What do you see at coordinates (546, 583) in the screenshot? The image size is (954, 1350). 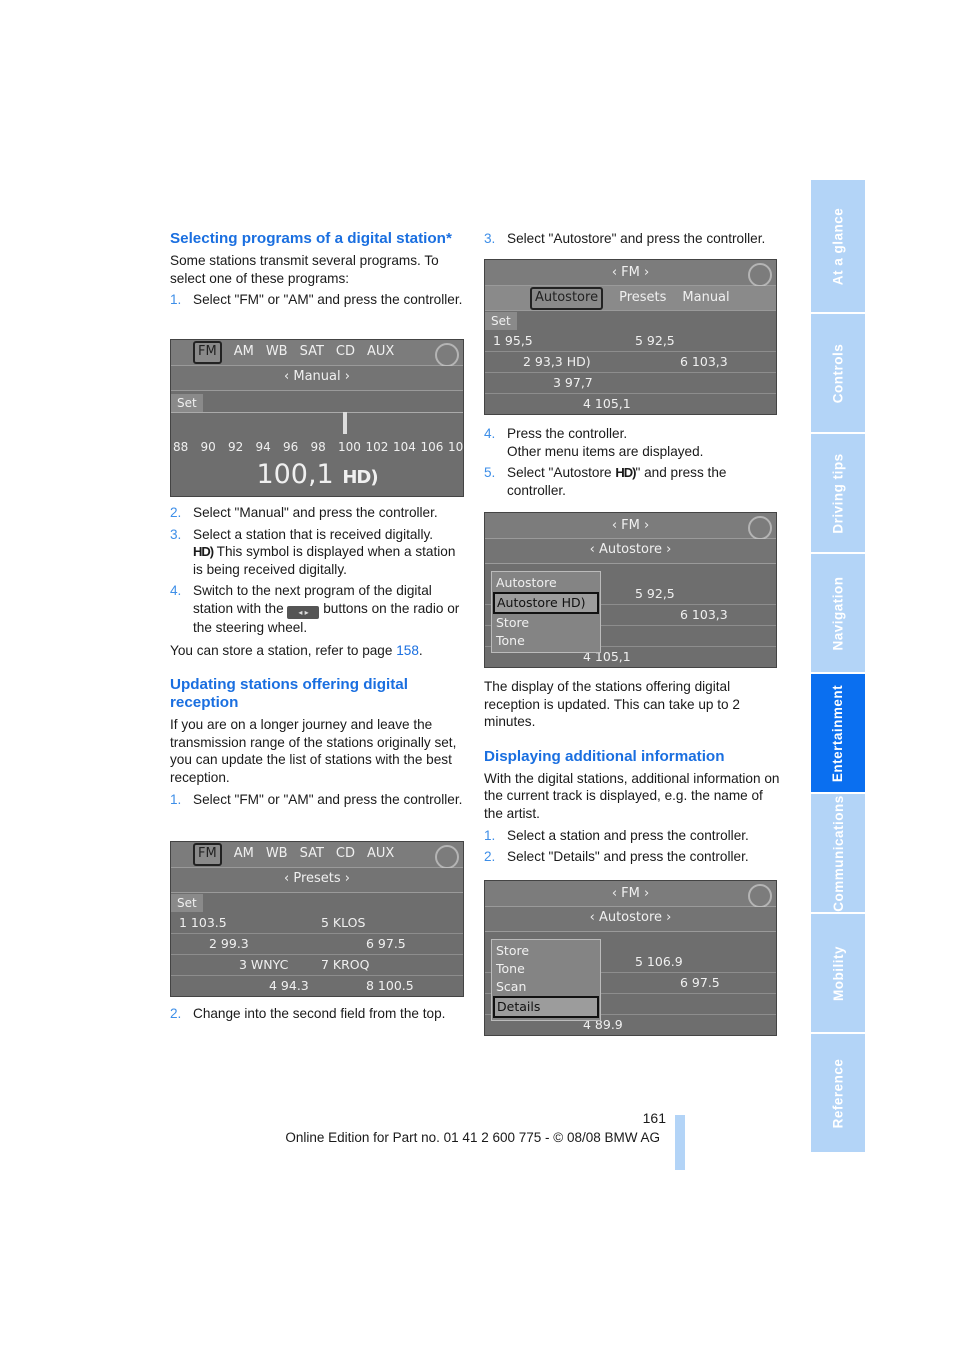 I see `menu-item-autostore: Autostore` at bounding box center [546, 583].